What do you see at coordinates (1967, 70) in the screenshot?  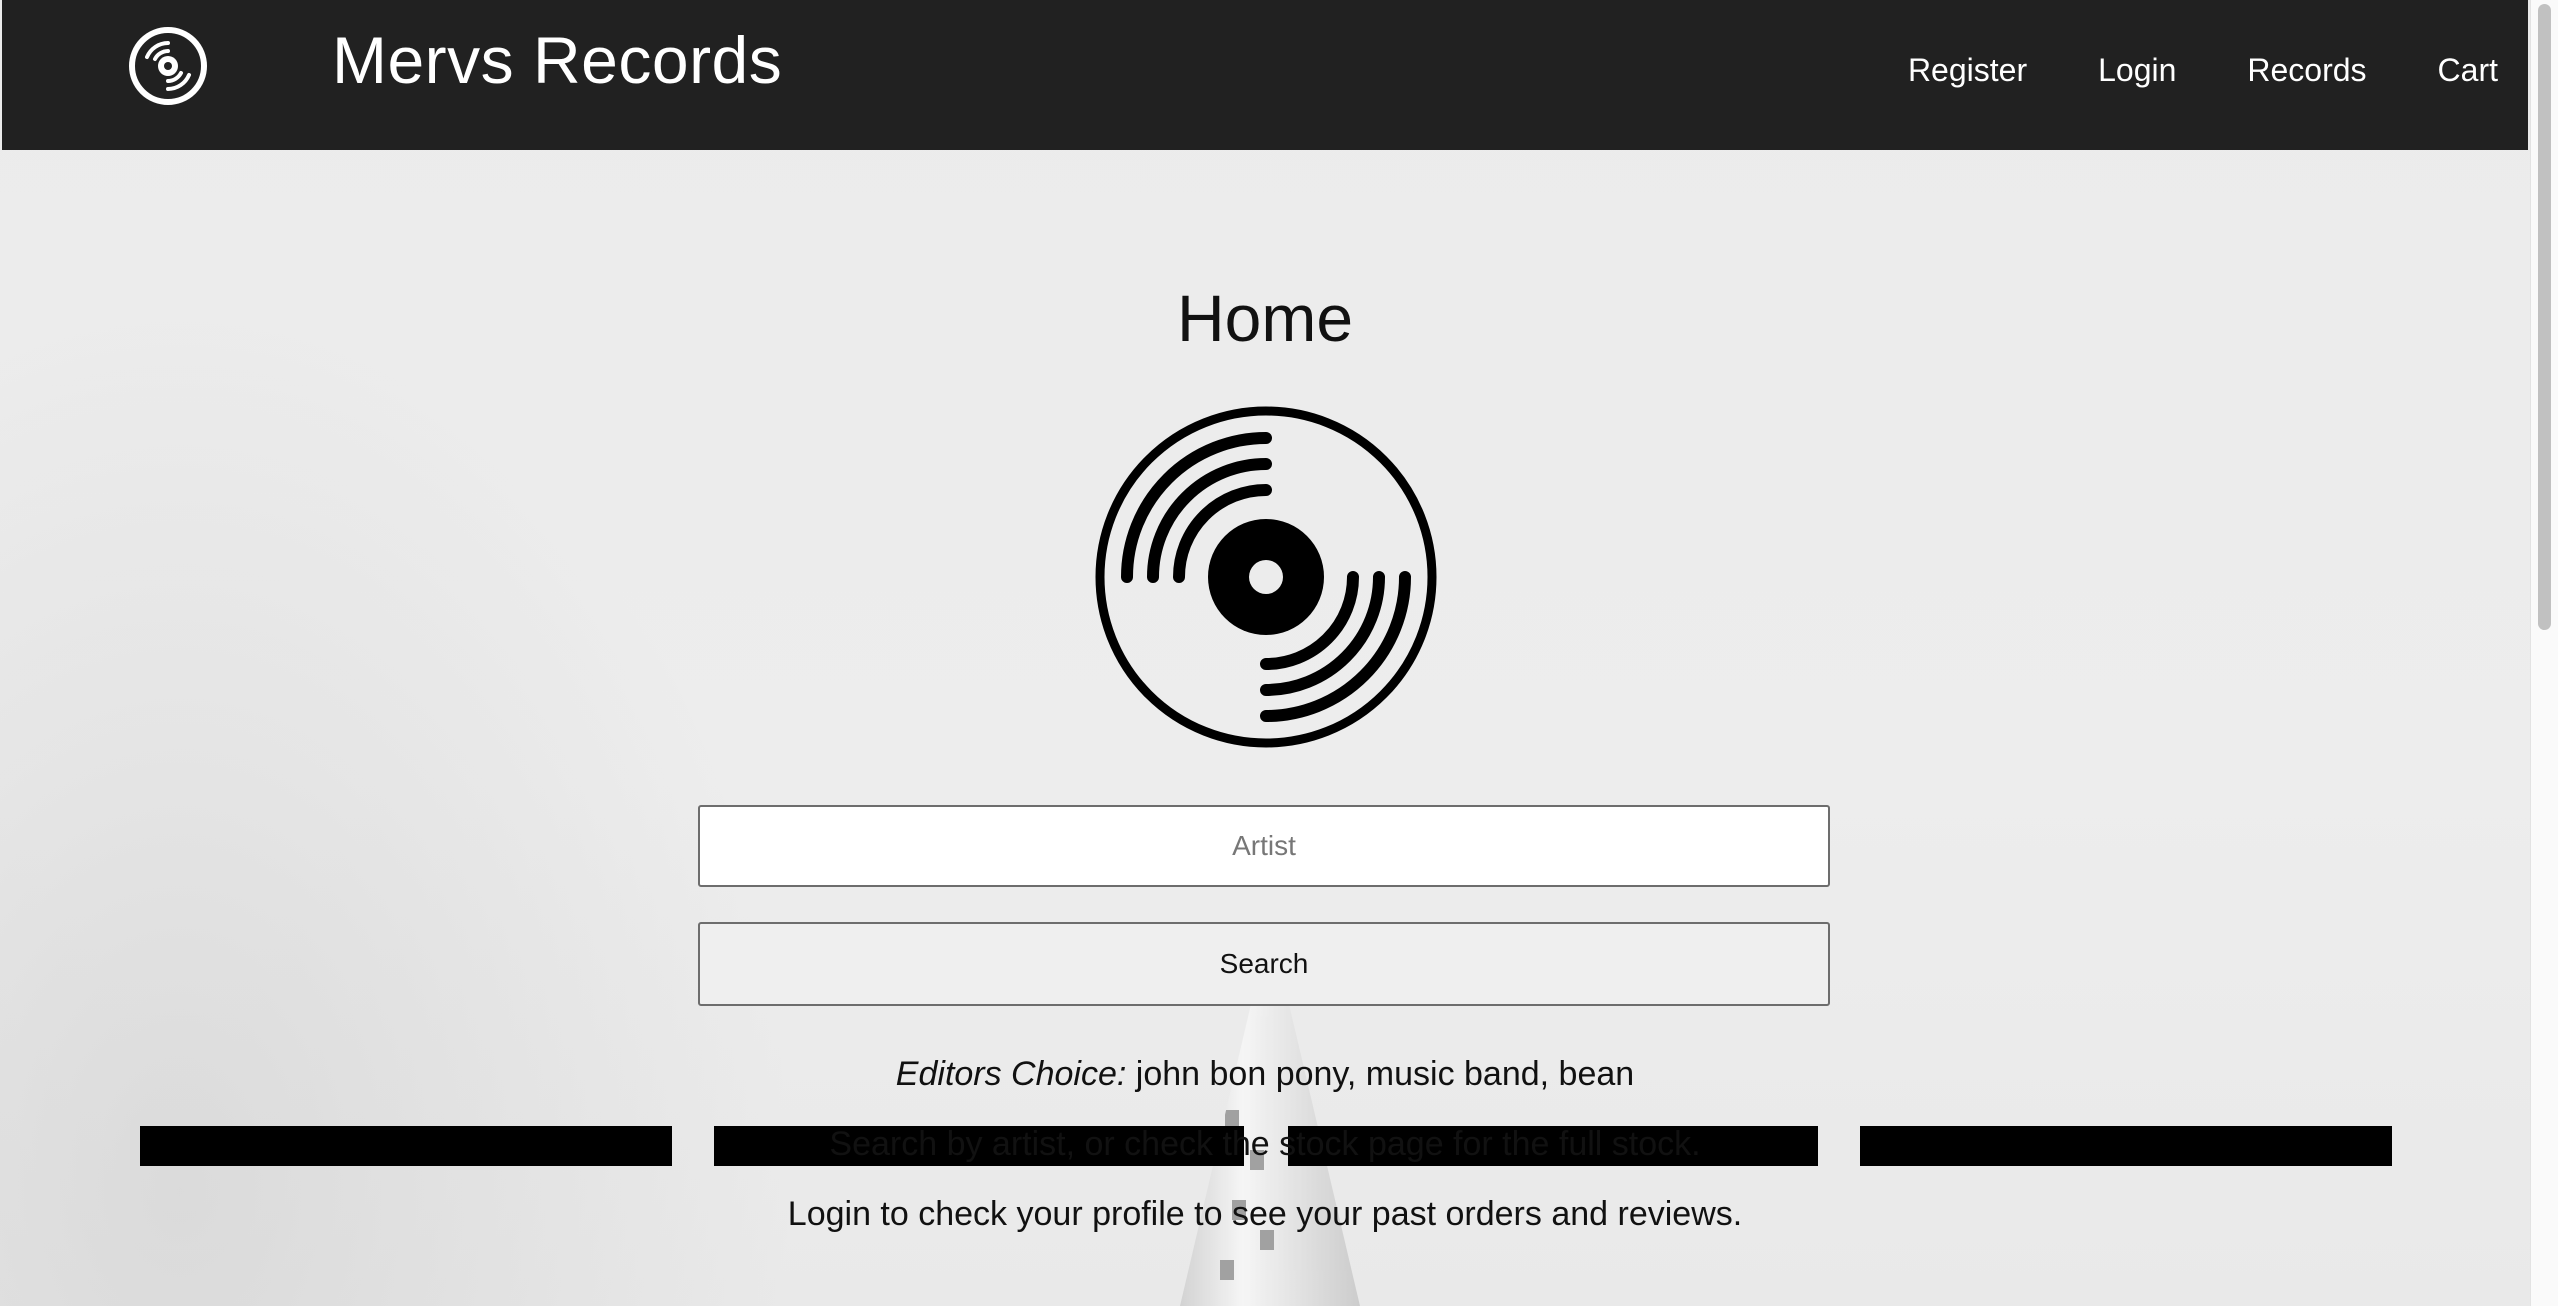 I see `nav-register-link: Register` at bounding box center [1967, 70].